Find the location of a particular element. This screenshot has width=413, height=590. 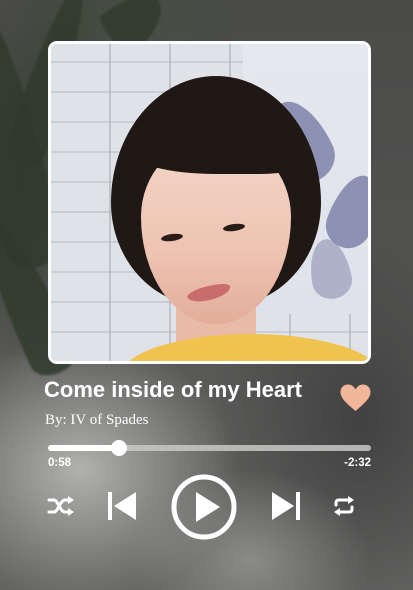

skip-previous-icon is located at coordinates (122, 506).